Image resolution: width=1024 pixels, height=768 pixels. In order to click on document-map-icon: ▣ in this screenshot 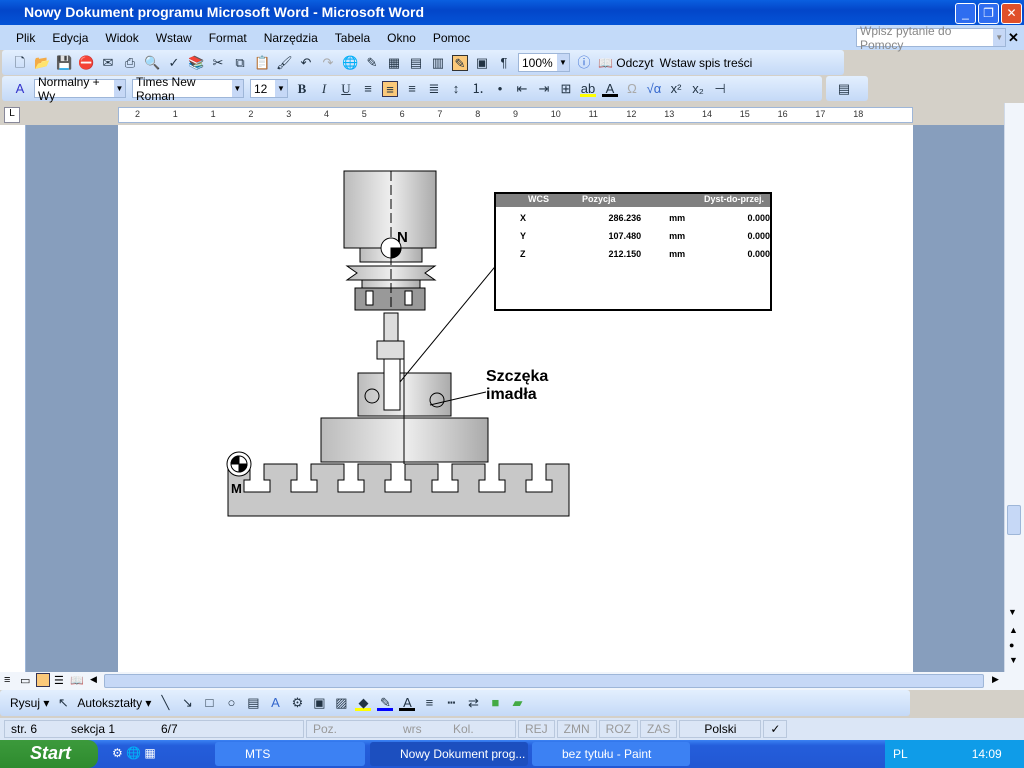, I will do `click(482, 63)`.